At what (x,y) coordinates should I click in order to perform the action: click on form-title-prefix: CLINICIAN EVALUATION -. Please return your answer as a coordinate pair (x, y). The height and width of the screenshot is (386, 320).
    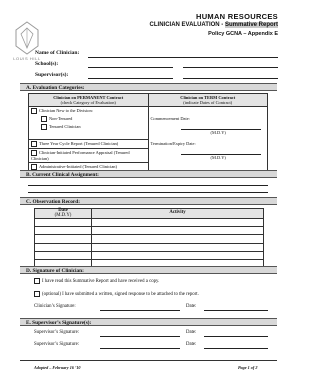
    Looking at the image, I should click on (187, 25).